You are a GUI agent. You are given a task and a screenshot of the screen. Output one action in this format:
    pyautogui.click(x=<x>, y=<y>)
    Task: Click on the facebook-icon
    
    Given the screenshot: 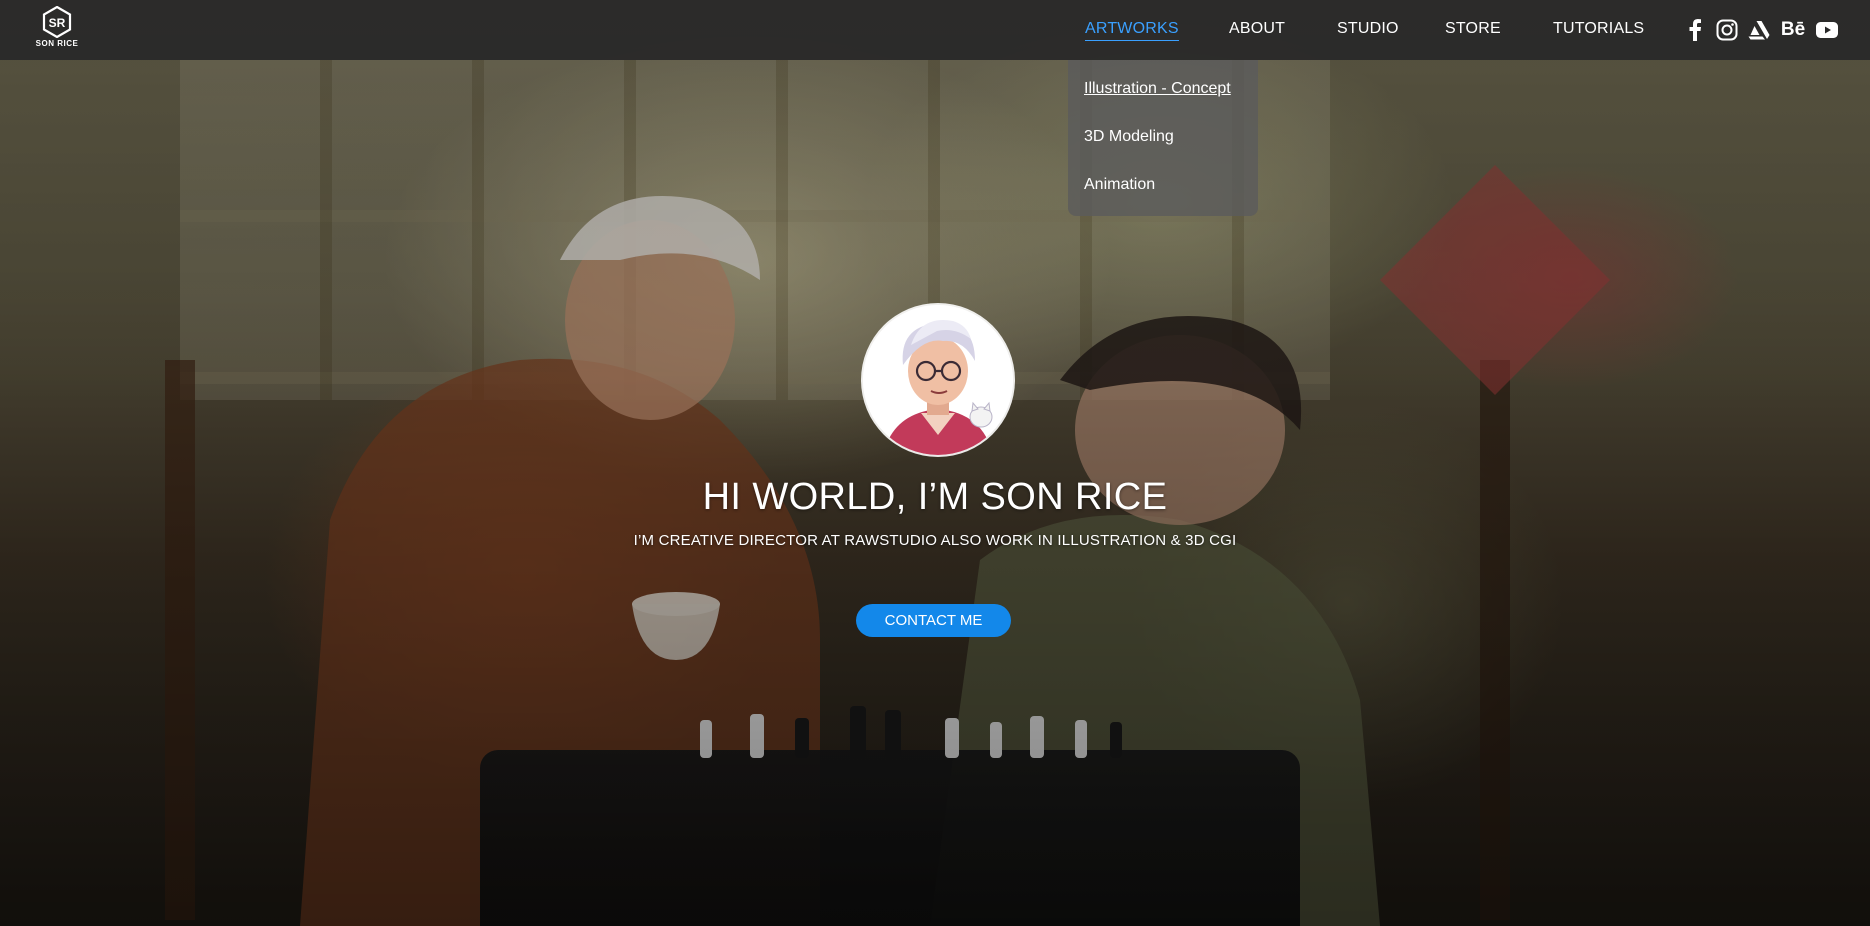 What is the action you would take?
    pyautogui.click(x=1695, y=30)
    